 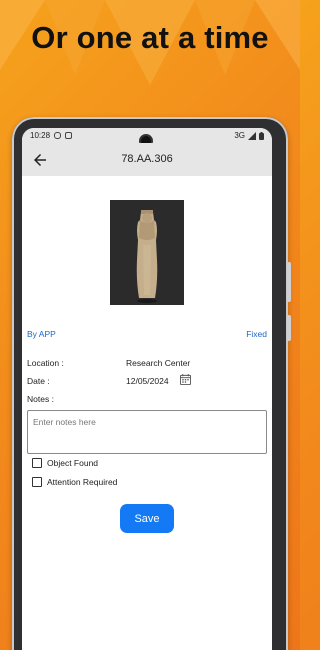 What do you see at coordinates (150, 37) in the screenshot?
I see `promo-headline: Or one at a time` at bounding box center [150, 37].